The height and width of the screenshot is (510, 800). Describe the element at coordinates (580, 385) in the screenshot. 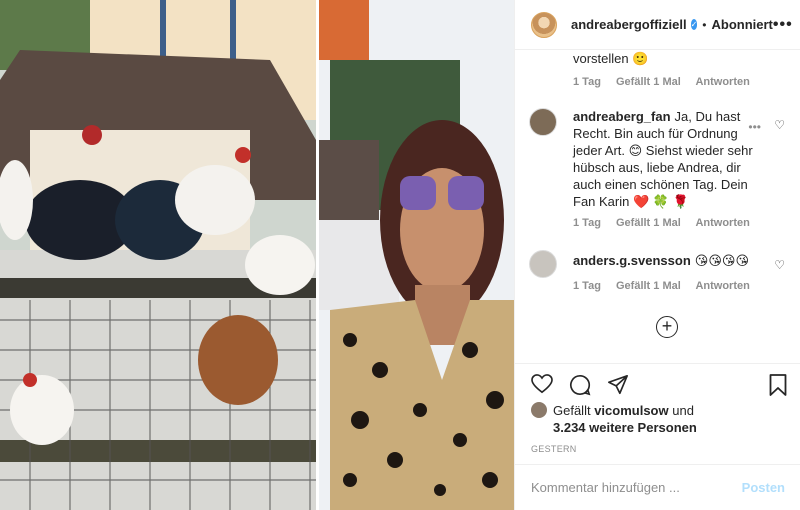

I see `comment-icon` at that location.